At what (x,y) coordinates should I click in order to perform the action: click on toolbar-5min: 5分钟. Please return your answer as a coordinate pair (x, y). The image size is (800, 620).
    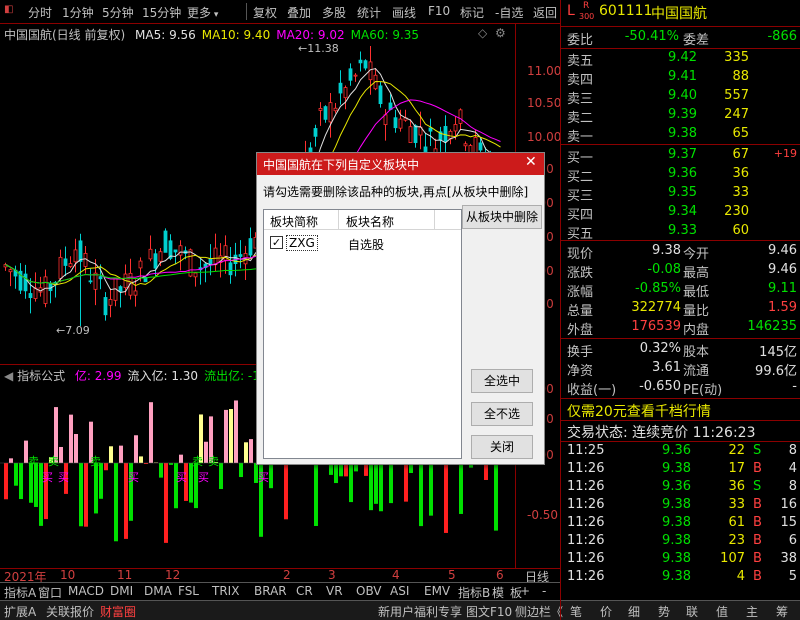
    Looking at the image, I should click on (118, 12).